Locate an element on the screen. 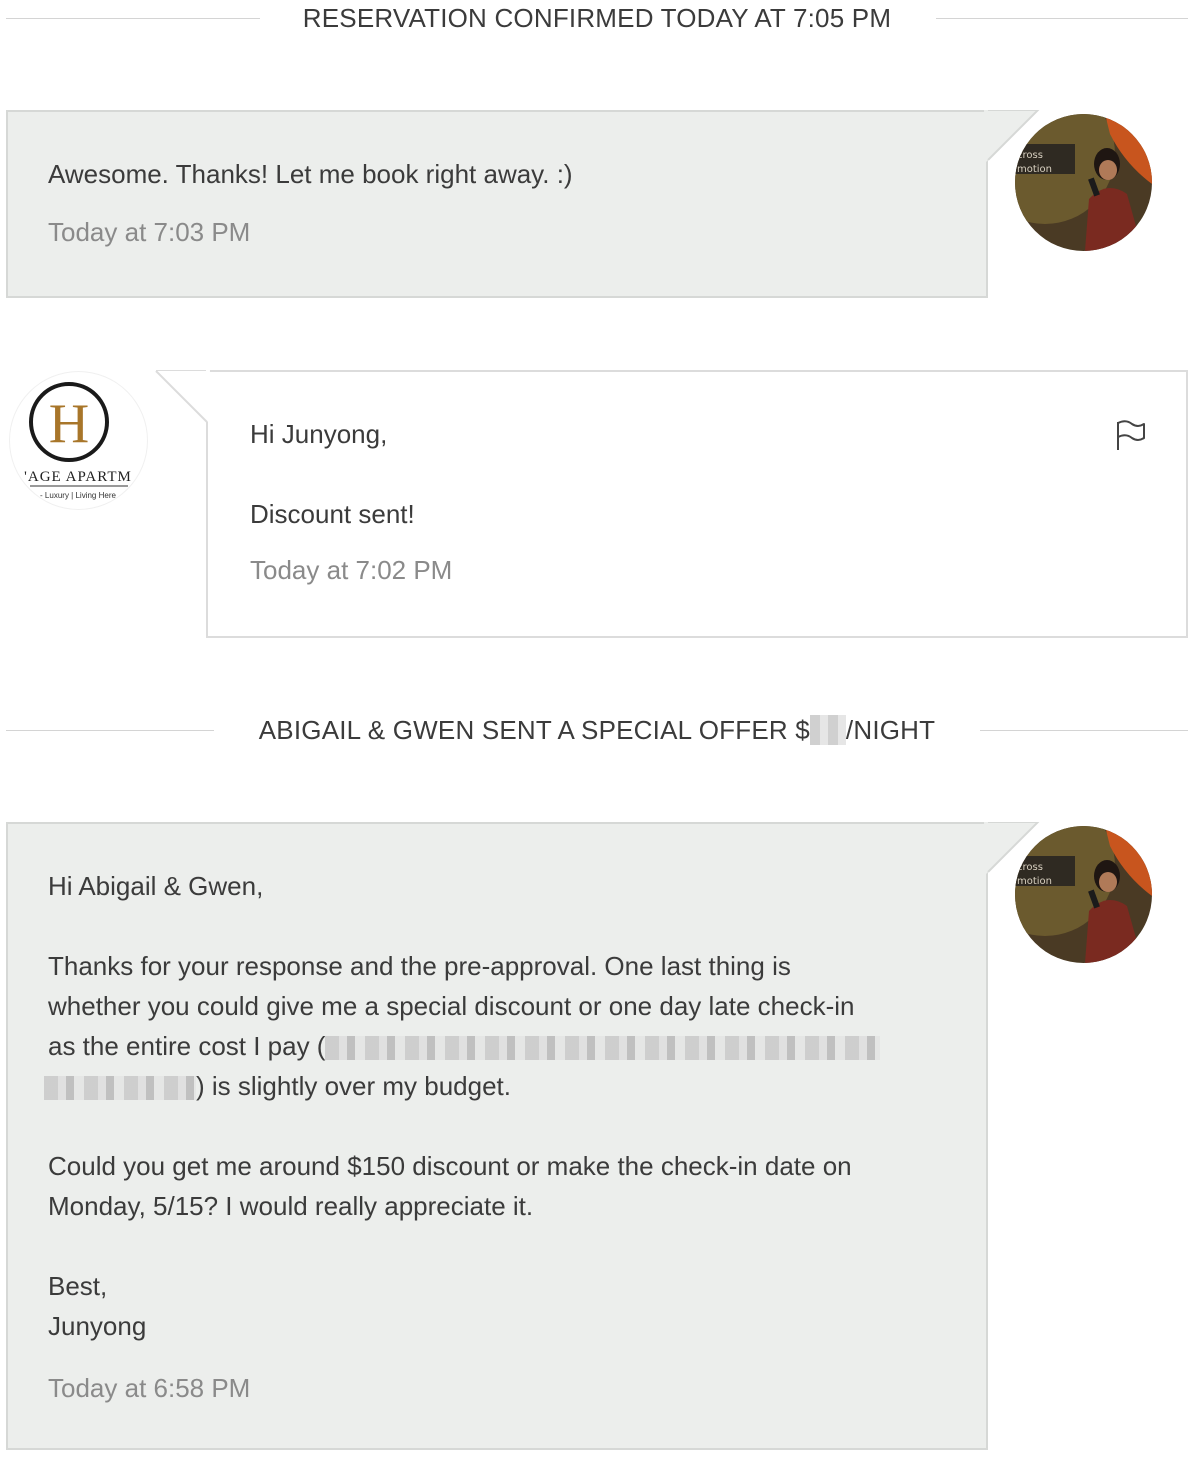 The image size is (1194, 1458). message-greeting: Hi Abigail & Gwen, is located at coordinates (156, 886).